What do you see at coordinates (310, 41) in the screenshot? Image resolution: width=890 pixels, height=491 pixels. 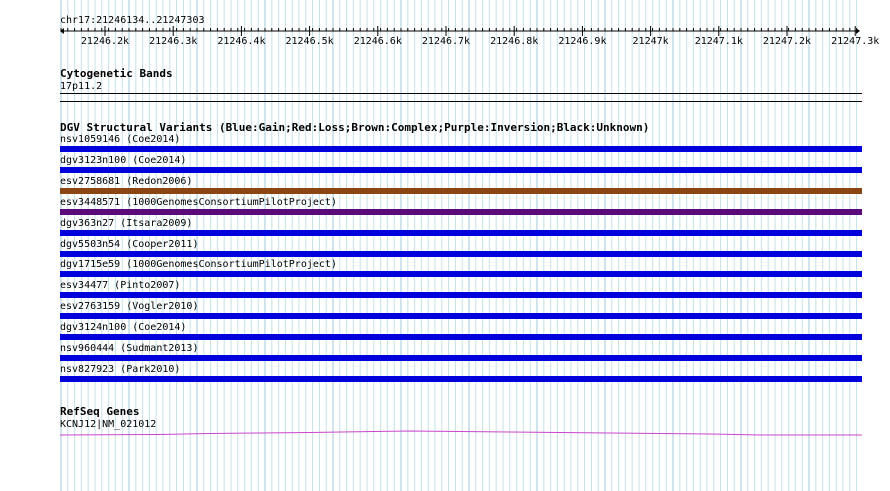 I see `ruler-tick-label: 21246.5k` at bounding box center [310, 41].